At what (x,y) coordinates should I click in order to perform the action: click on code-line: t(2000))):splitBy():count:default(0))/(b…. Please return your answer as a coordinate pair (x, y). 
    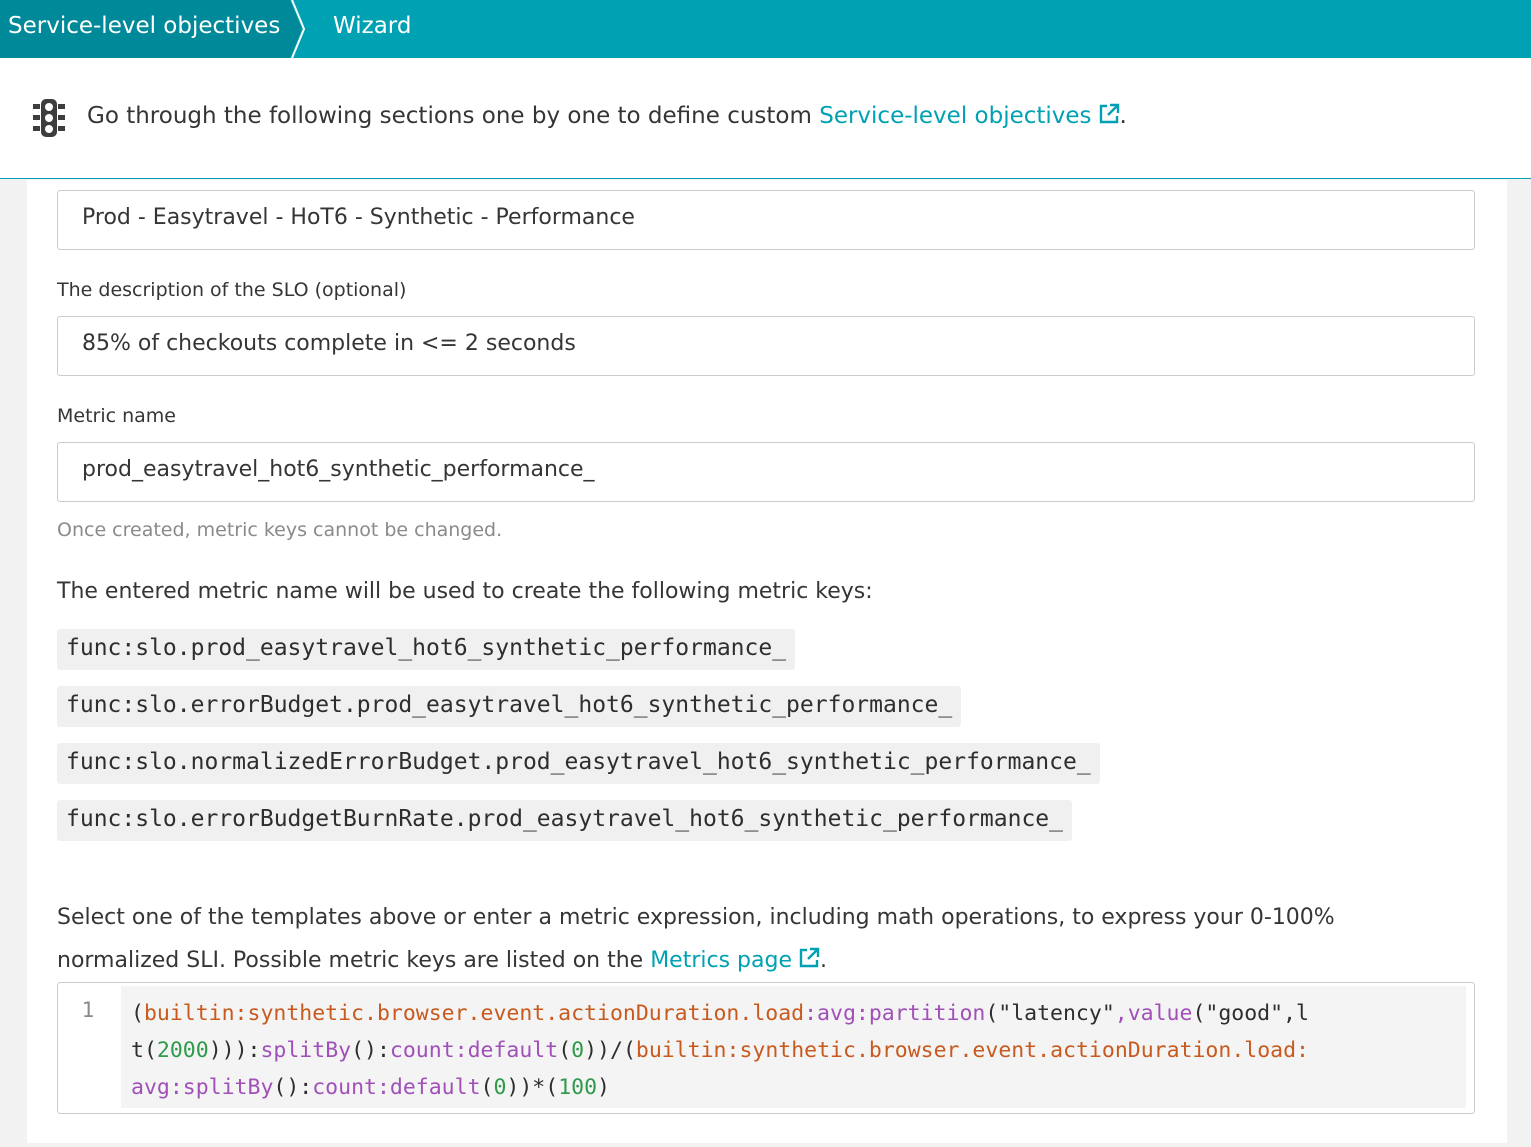
    Looking at the image, I should click on (798, 1050).